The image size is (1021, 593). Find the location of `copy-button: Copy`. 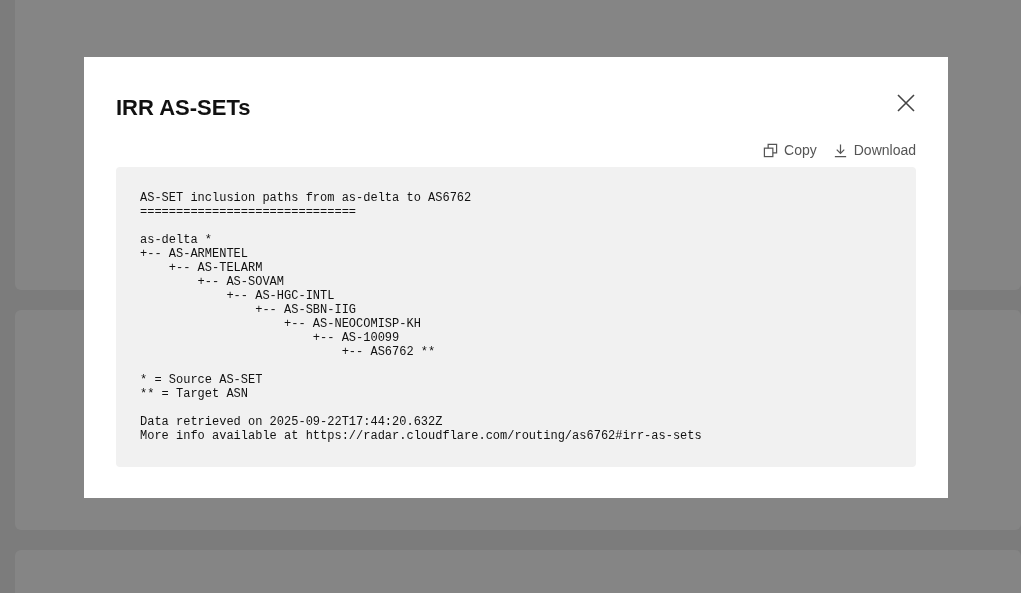

copy-button: Copy is located at coordinates (790, 150).